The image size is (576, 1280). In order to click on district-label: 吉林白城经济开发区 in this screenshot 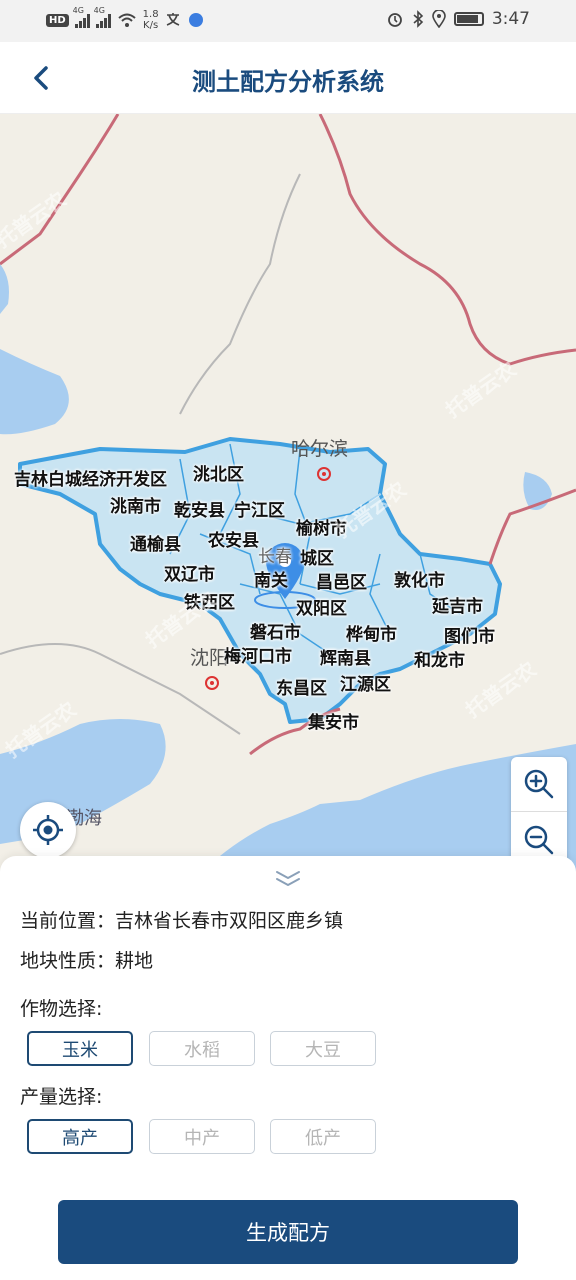, I will do `click(90, 480)`.